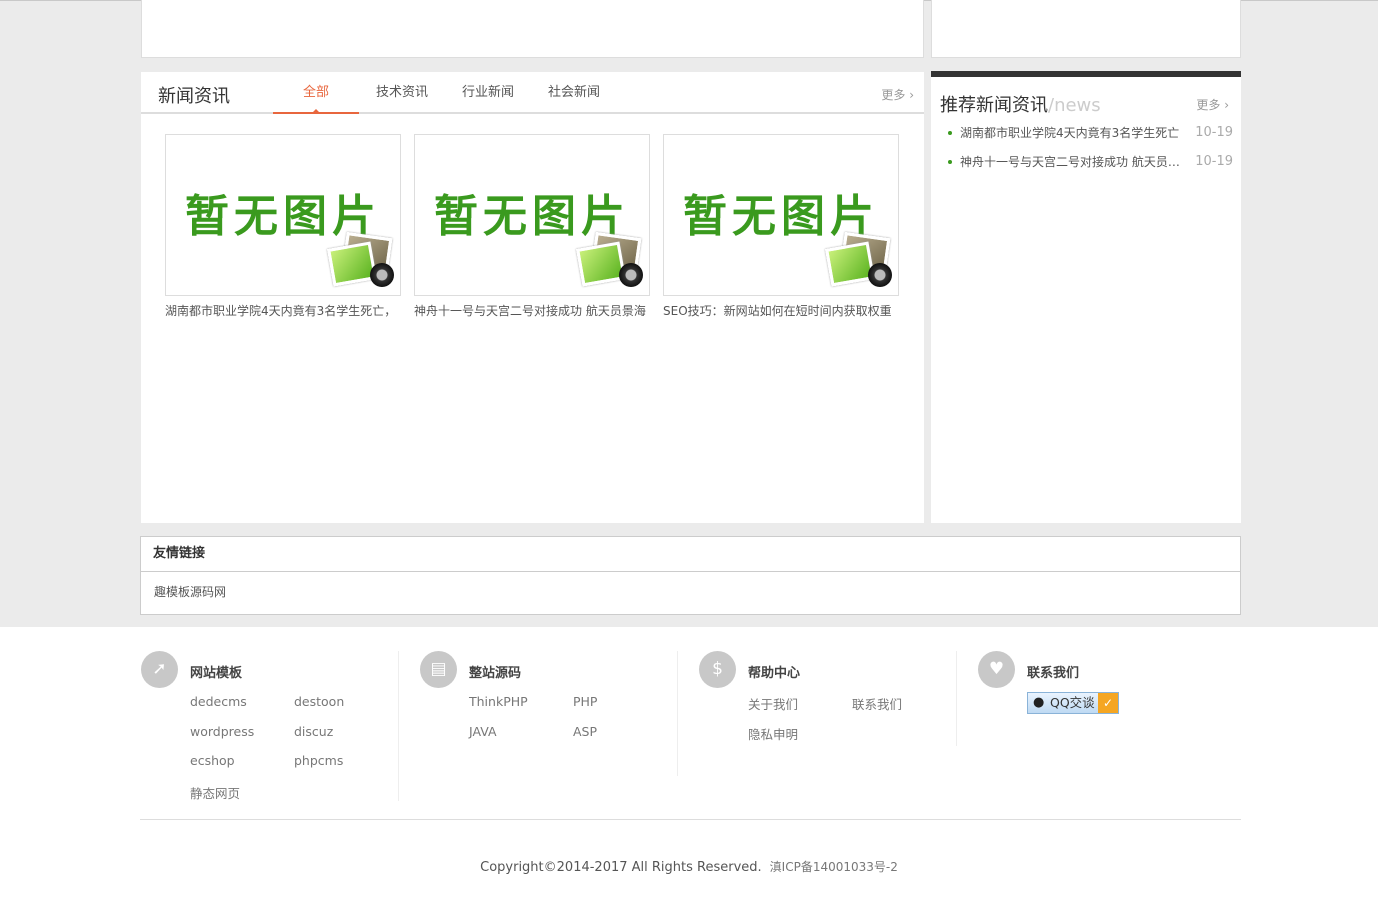 The image size is (1378, 913). I want to click on footer-link: 联系我们, so click(904, 709).